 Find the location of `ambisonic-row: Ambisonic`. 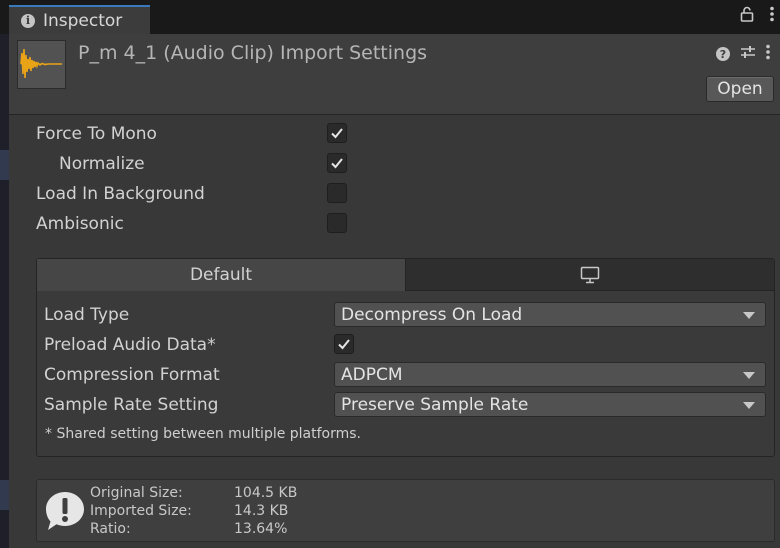

ambisonic-row: Ambisonic is located at coordinates (80, 224).